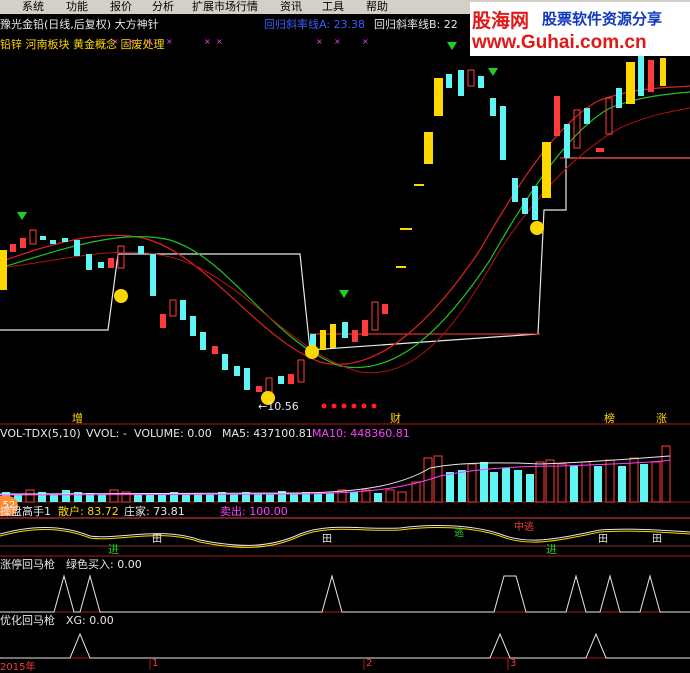 The width and height of the screenshot is (690, 673). I want to click on date-year: 2015年, so click(18, 667).